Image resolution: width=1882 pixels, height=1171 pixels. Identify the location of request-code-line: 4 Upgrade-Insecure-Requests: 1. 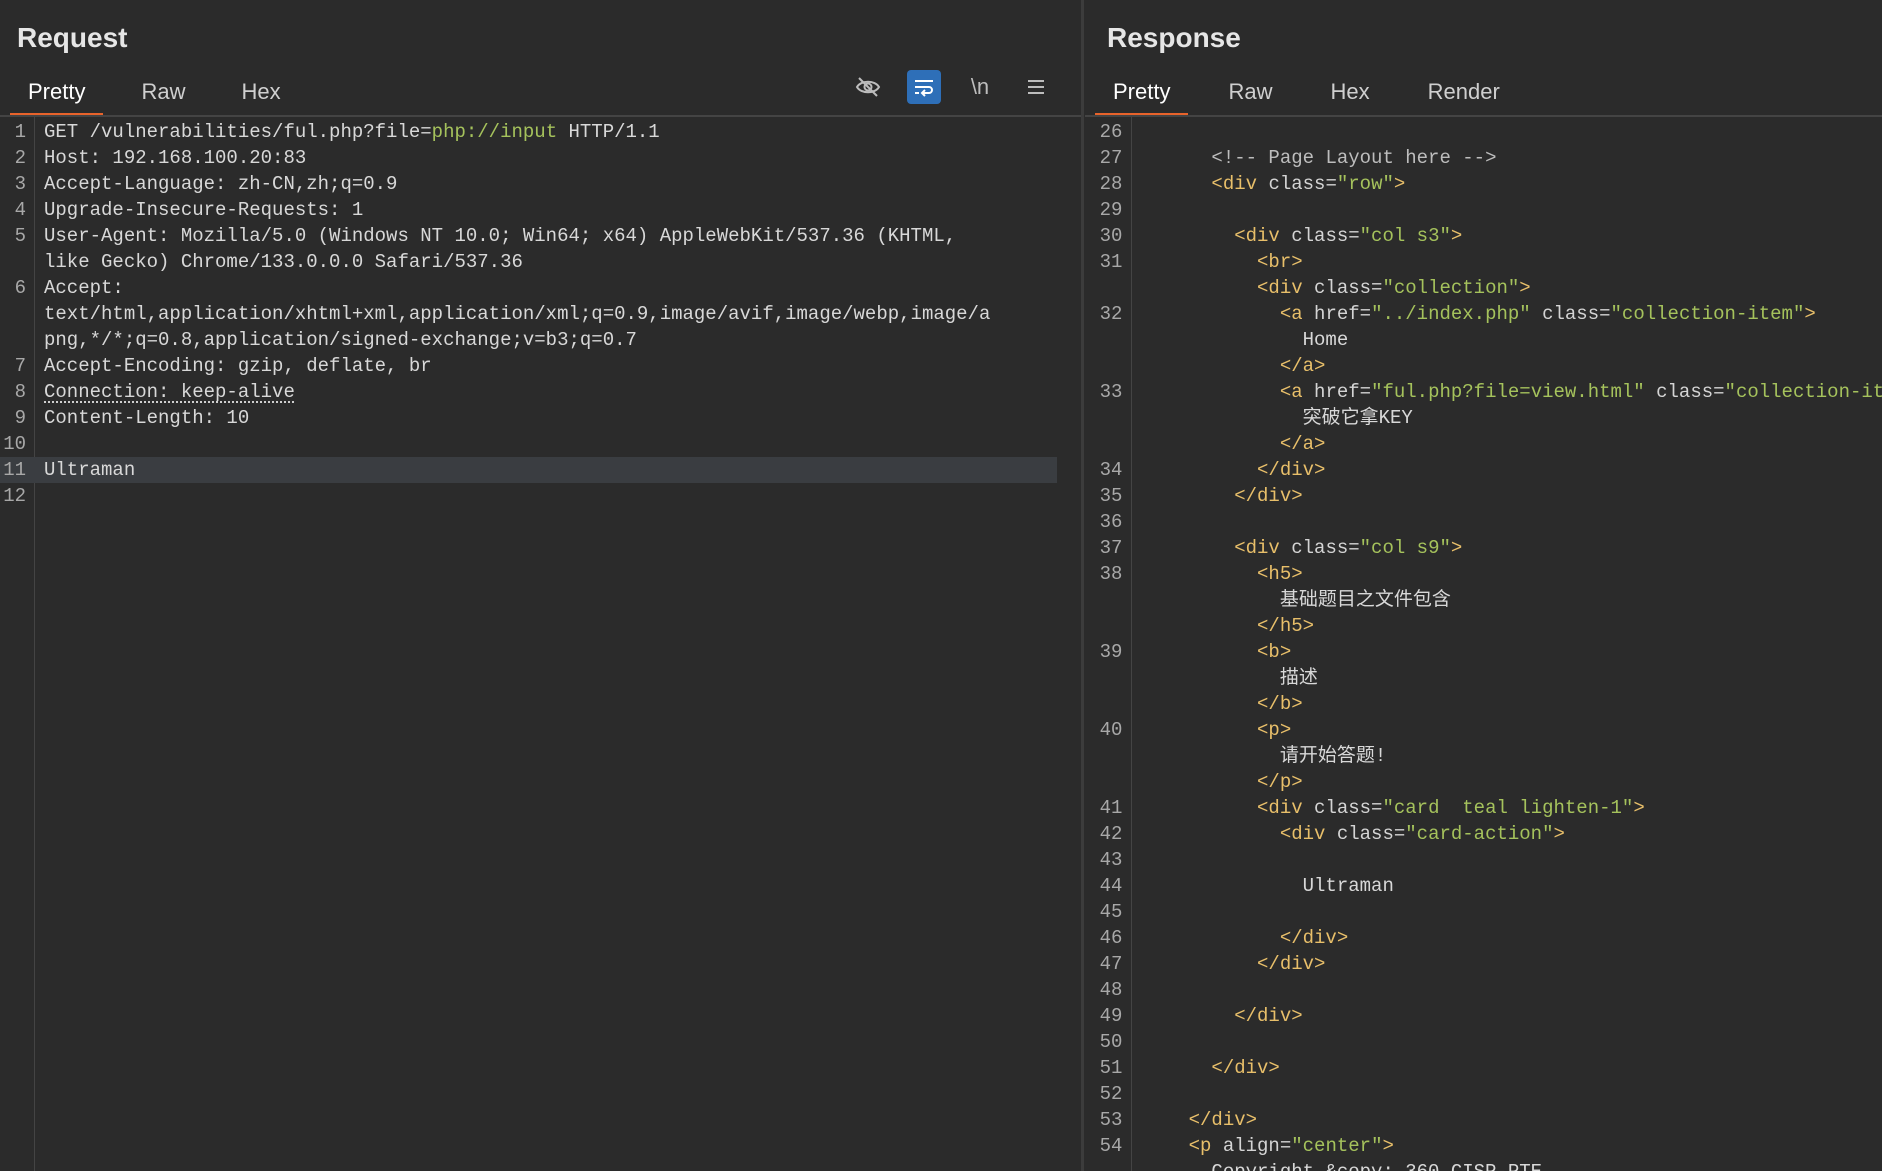
(540, 210).